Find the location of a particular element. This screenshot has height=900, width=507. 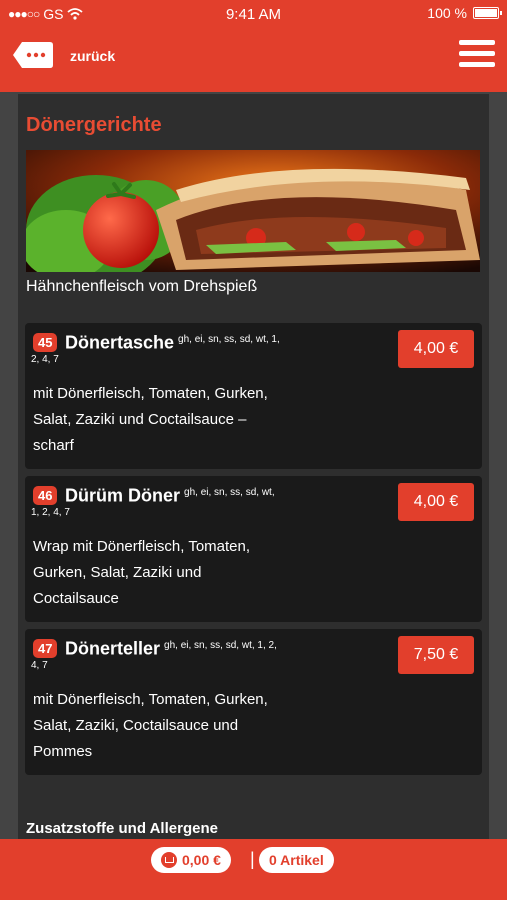

battery-status: 100 % is located at coordinates (464, 13).